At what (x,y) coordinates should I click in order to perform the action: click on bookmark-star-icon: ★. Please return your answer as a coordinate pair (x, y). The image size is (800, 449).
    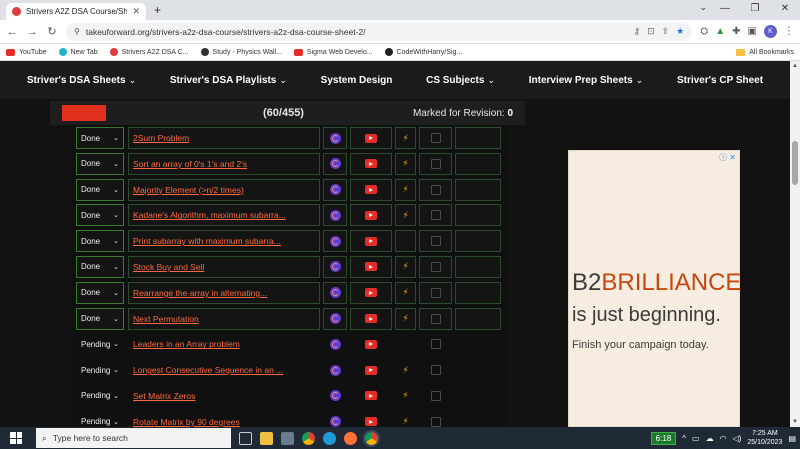
    Looking at the image, I should click on (680, 31).